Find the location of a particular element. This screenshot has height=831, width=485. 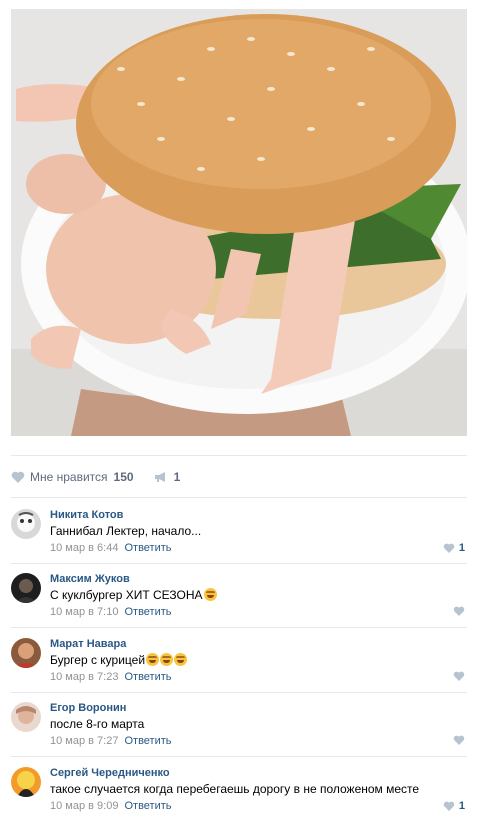

comment-meta: 10 мар в 7:10 Ответить is located at coordinates (111, 612).